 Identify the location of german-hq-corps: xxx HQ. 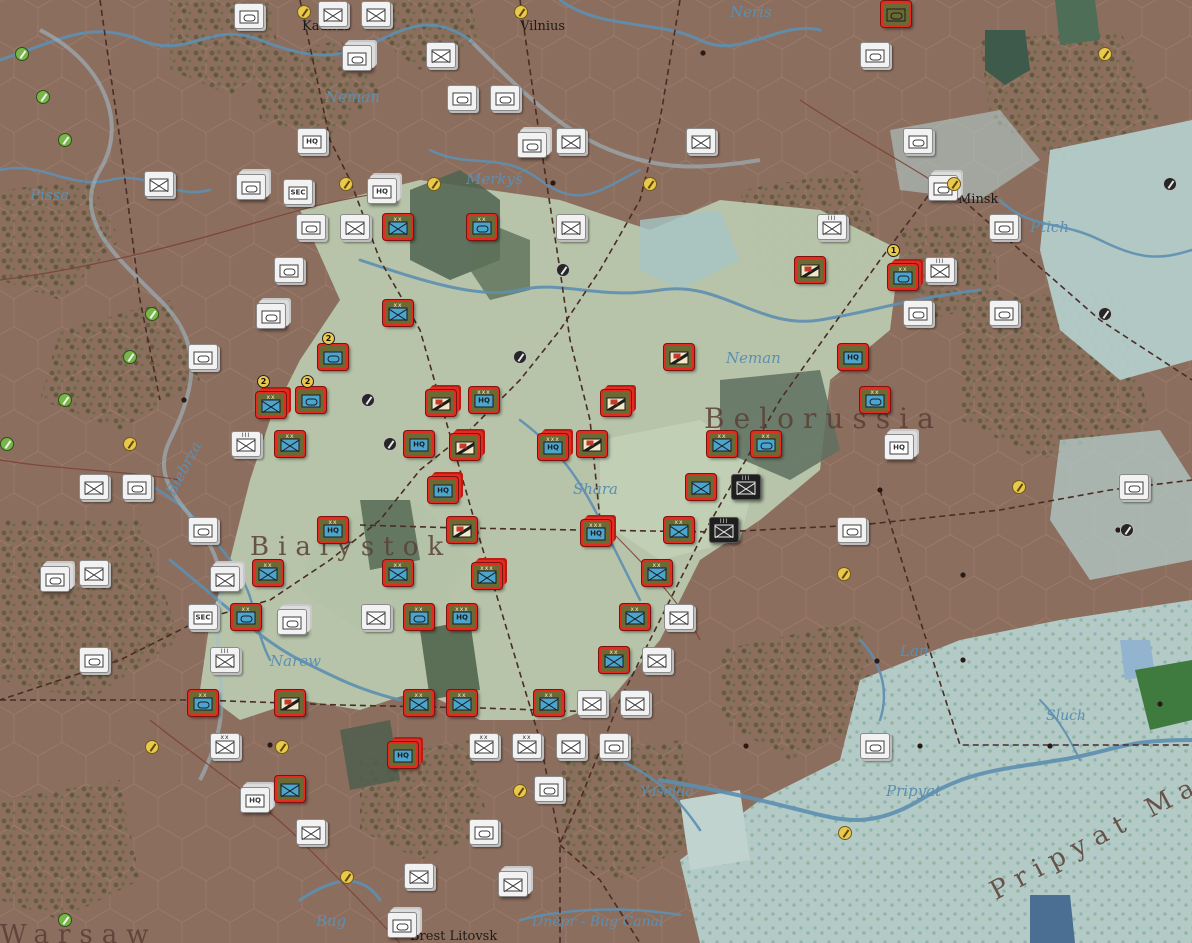
(462, 617).